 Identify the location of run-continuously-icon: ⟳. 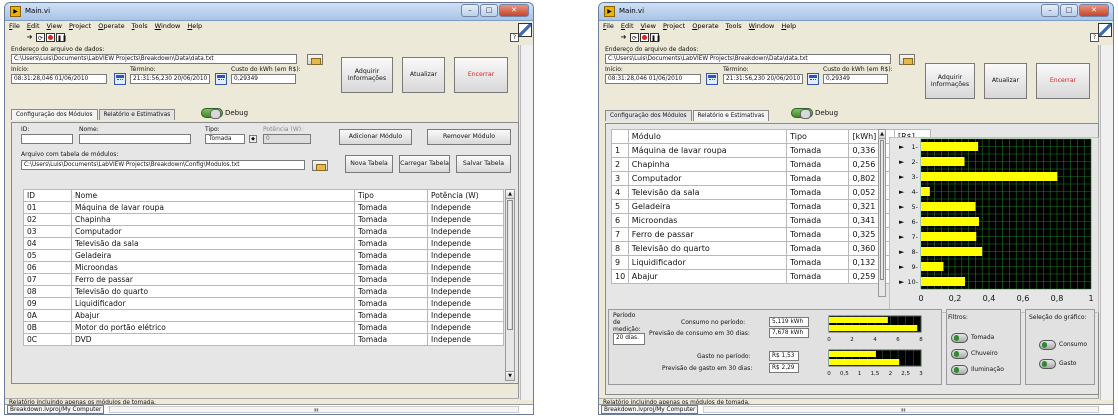
(40, 37).